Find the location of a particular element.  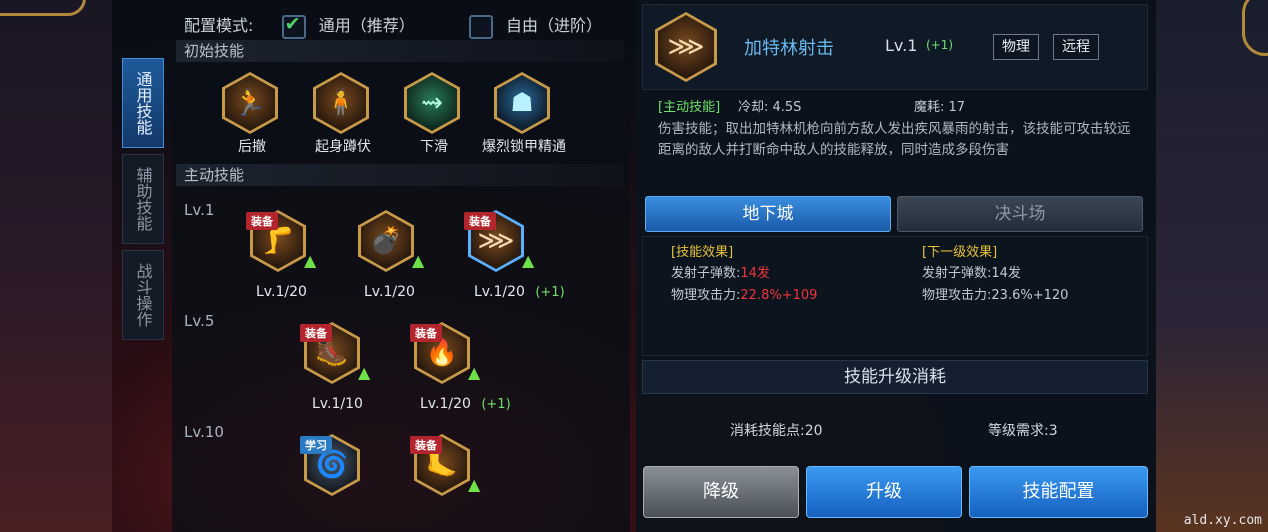

gatling-icon: ⋙ is located at coordinates (686, 47).